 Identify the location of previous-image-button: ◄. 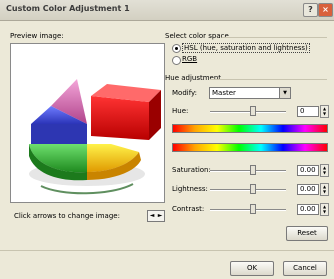
(152, 216).